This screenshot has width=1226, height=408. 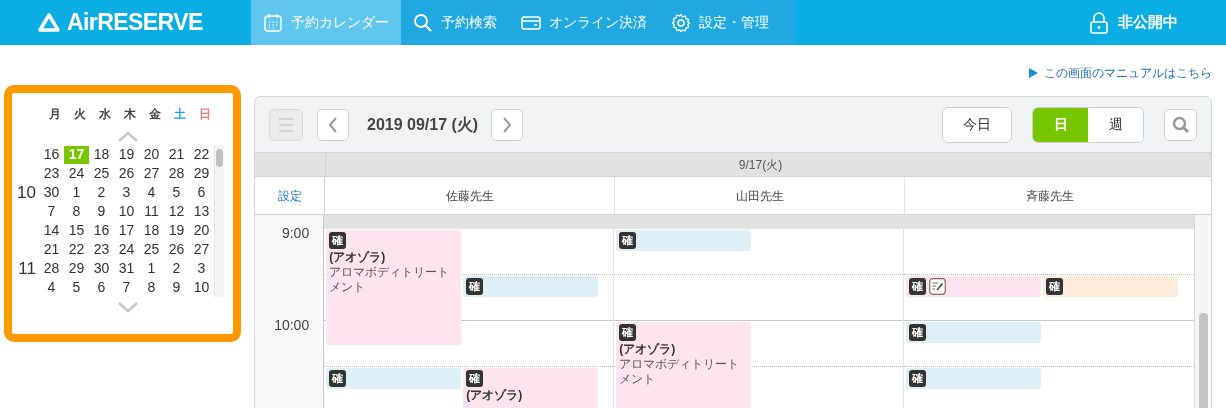 I want to click on weekday-label: 土, so click(x=179, y=114).